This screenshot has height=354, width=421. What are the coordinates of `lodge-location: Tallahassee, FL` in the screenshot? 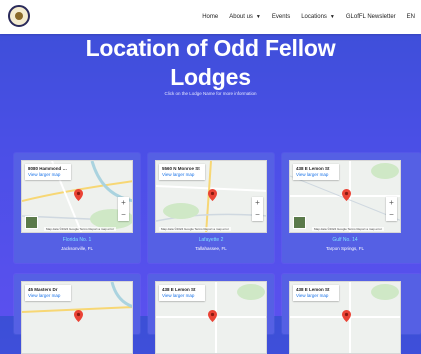 It's located at (211, 248).